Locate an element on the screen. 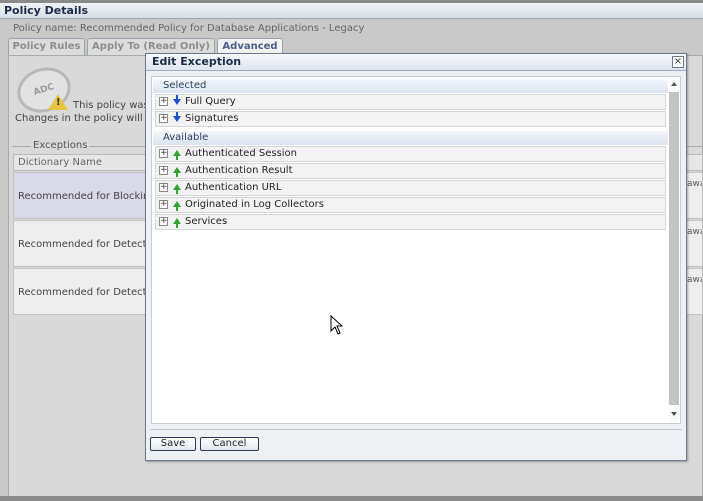  vertical-scrollbar is located at coordinates (674, 250).